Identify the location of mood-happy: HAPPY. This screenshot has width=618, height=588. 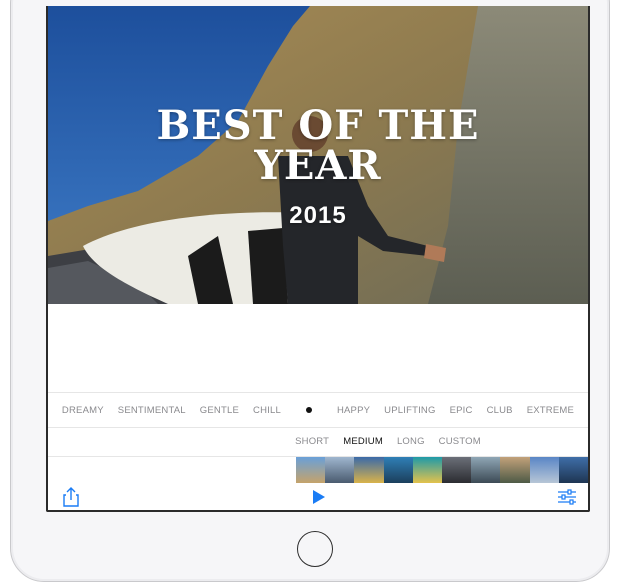
(353, 410).